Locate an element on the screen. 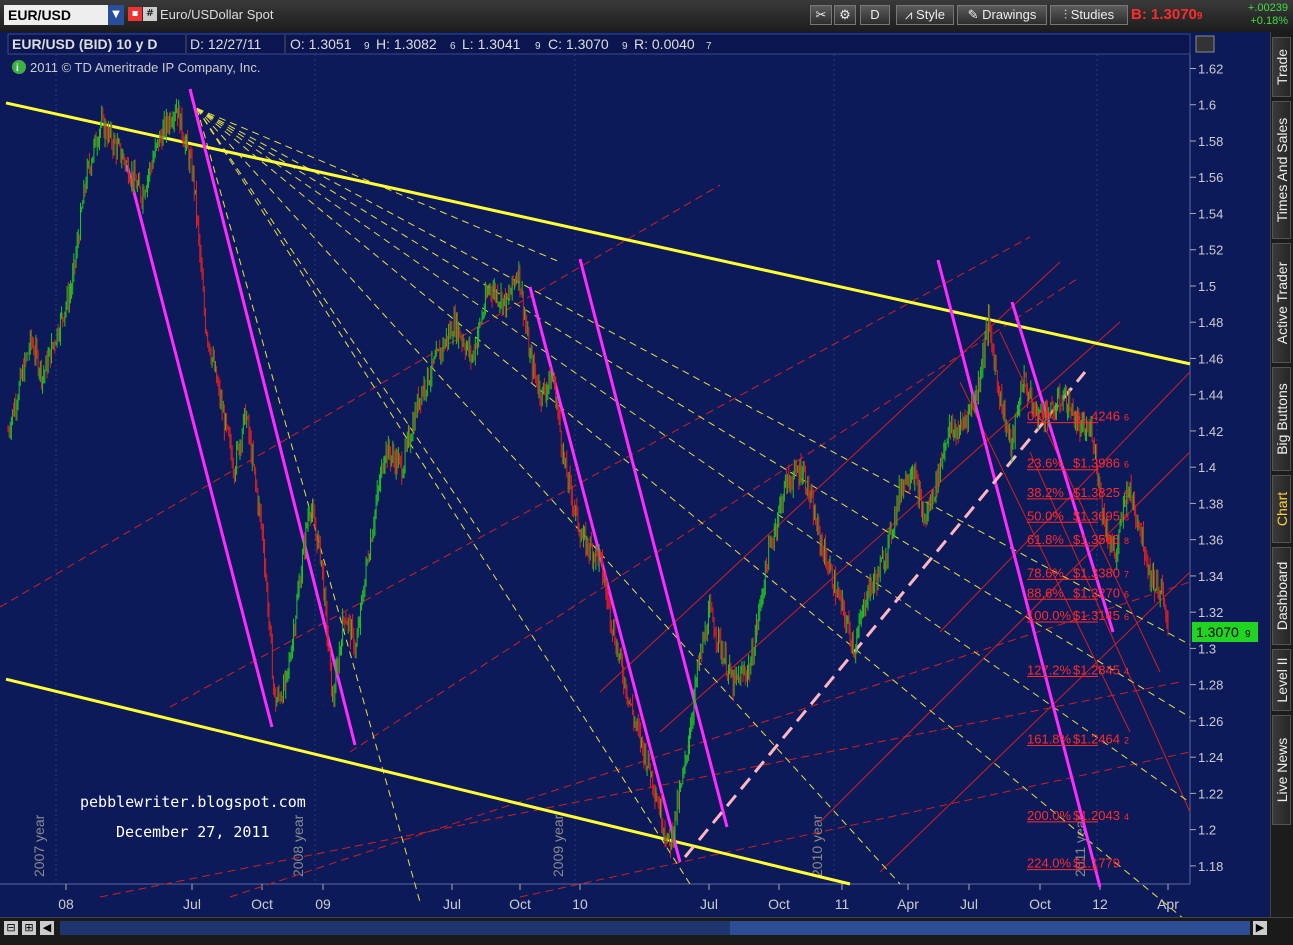  y-tick-label: 1.46 is located at coordinates (1210, 358).